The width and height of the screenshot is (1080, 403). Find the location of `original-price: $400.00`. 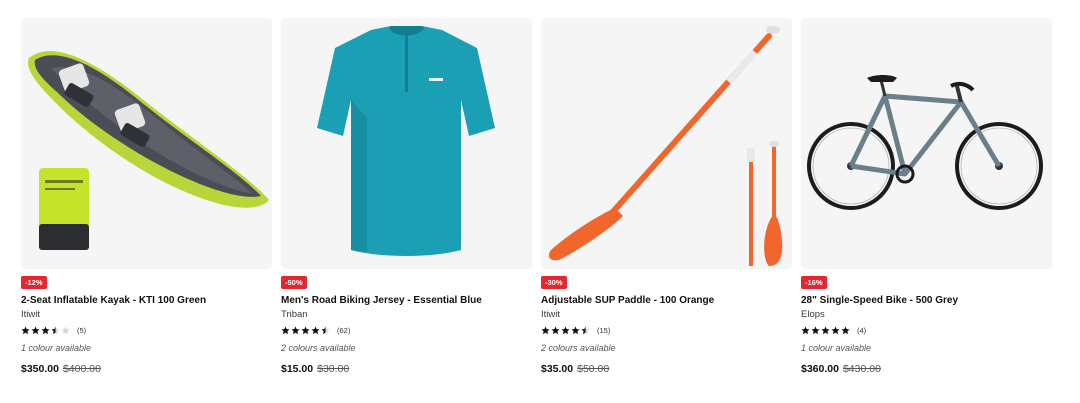

original-price: $400.00 is located at coordinates (81, 369).